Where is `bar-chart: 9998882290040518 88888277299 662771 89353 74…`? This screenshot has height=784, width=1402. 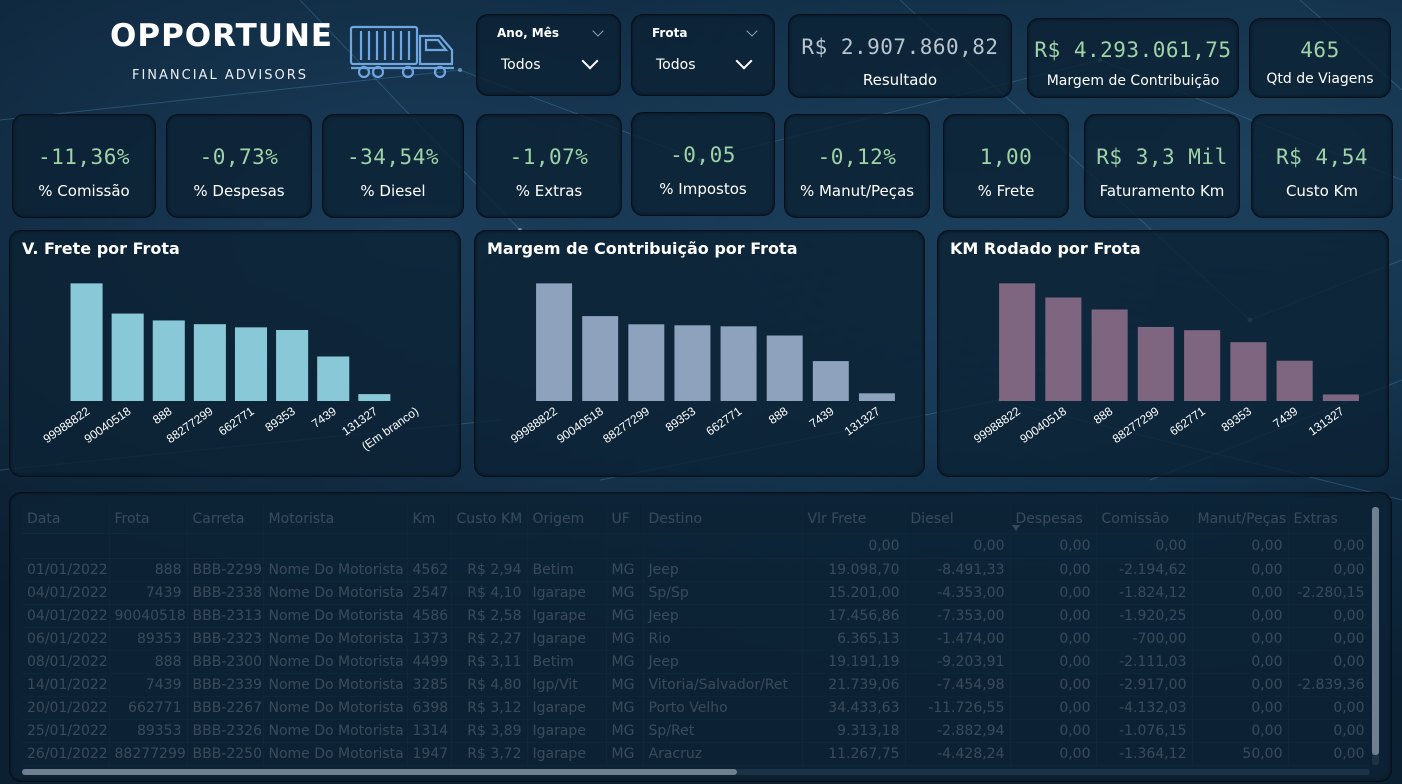 bar-chart: 9998882290040518 88888277299 662771 89353 74… is located at coordinates (1165, 364).